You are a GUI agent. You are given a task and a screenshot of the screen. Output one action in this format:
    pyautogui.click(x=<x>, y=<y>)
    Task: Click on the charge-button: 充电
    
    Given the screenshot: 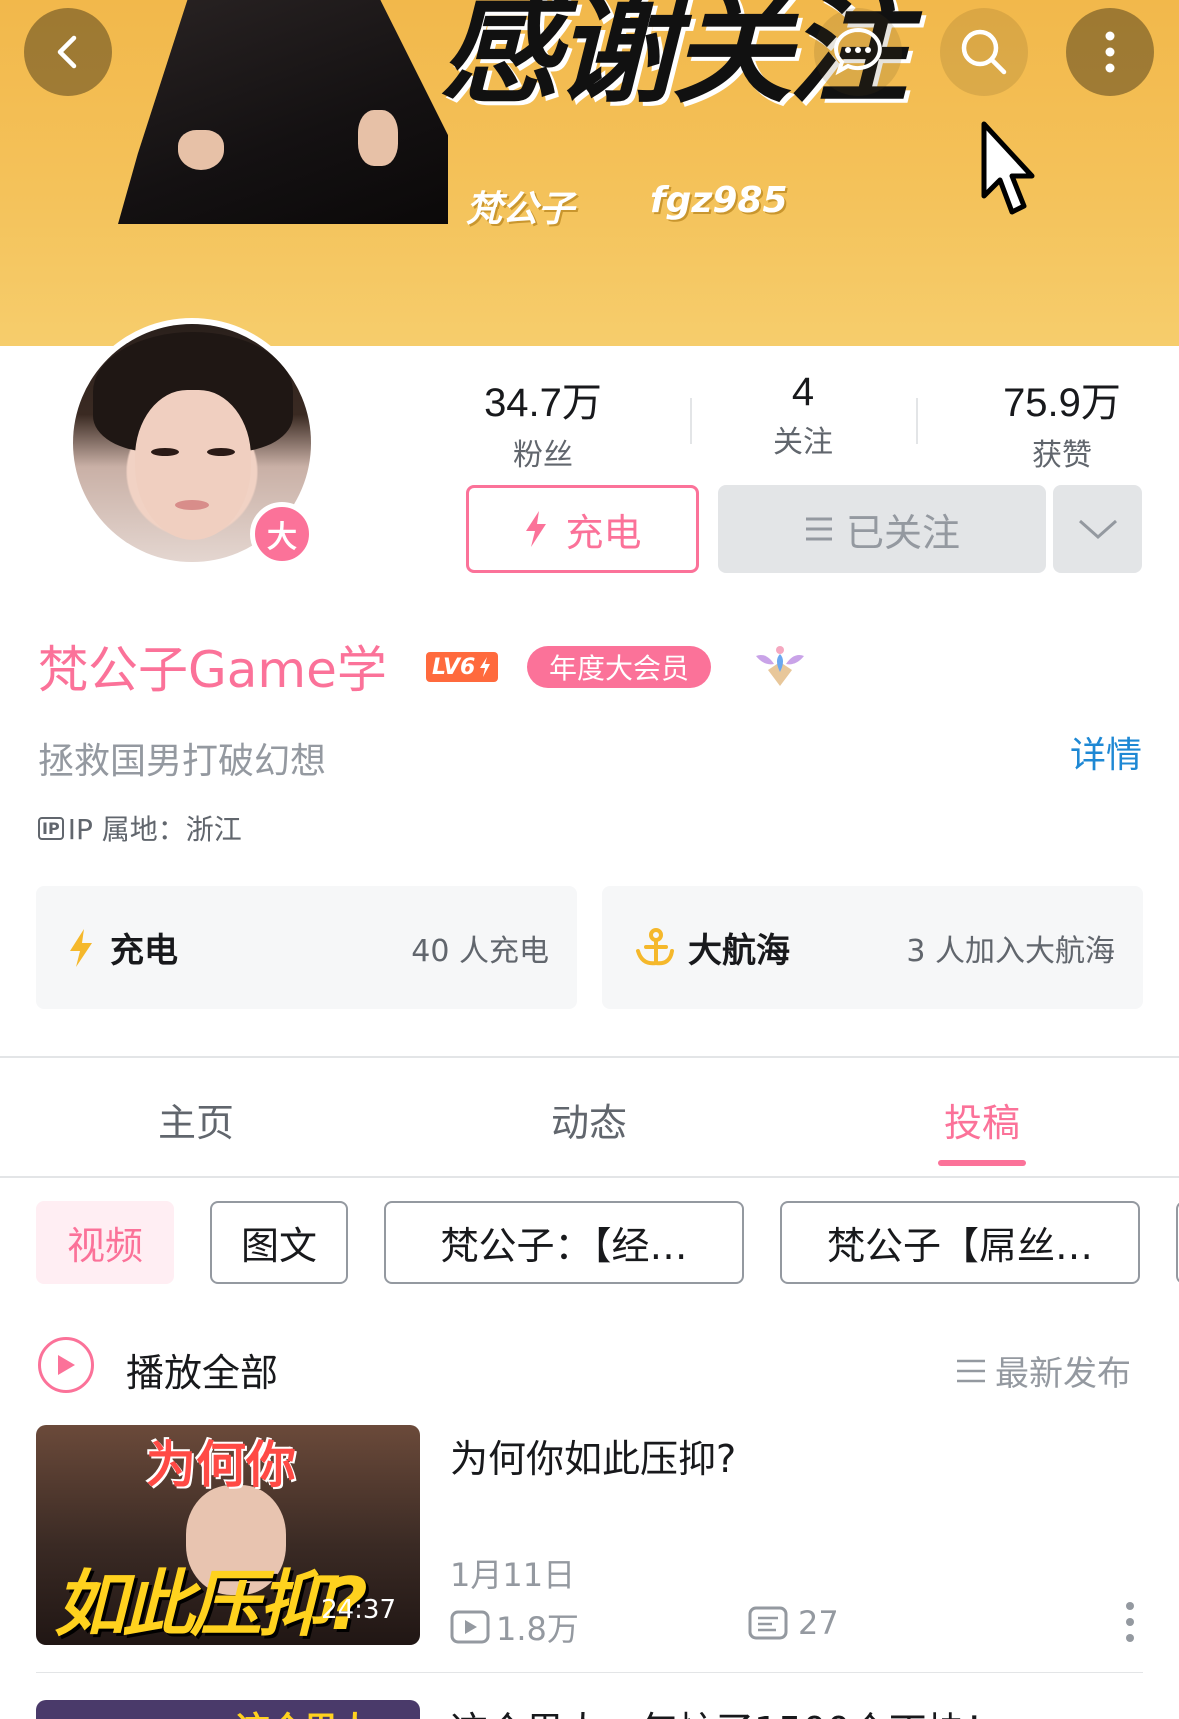 What is the action you would take?
    pyautogui.click(x=582, y=529)
    